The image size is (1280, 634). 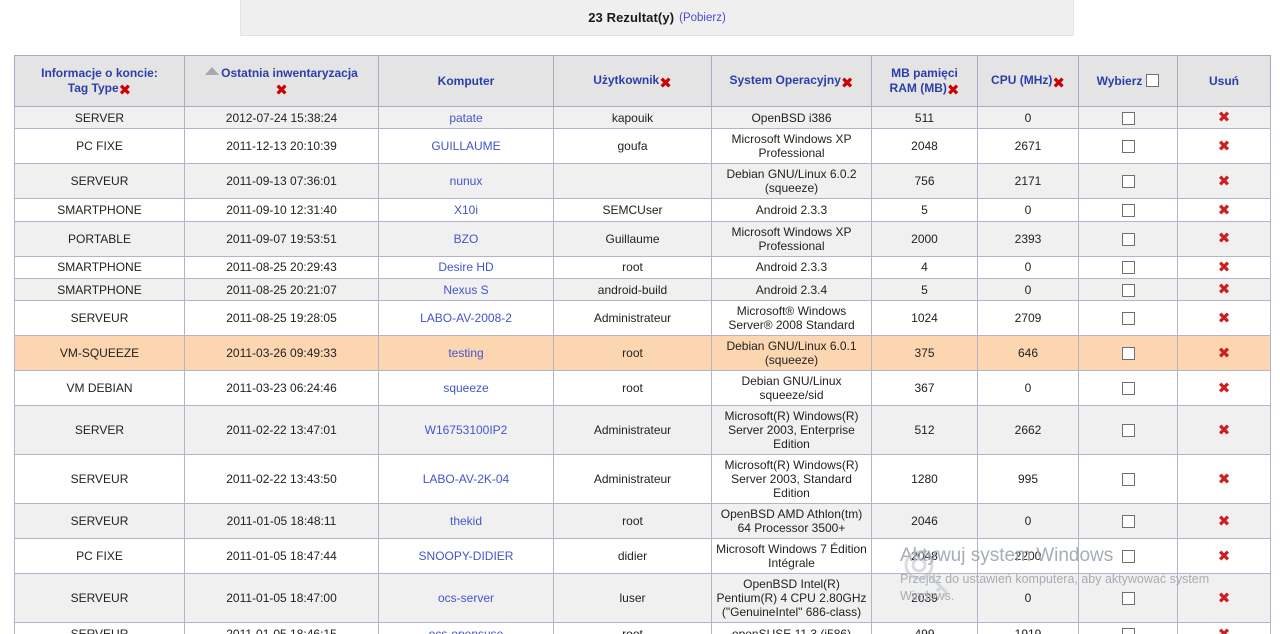 I want to click on computer-link: thekid, so click(x=466, y=521).